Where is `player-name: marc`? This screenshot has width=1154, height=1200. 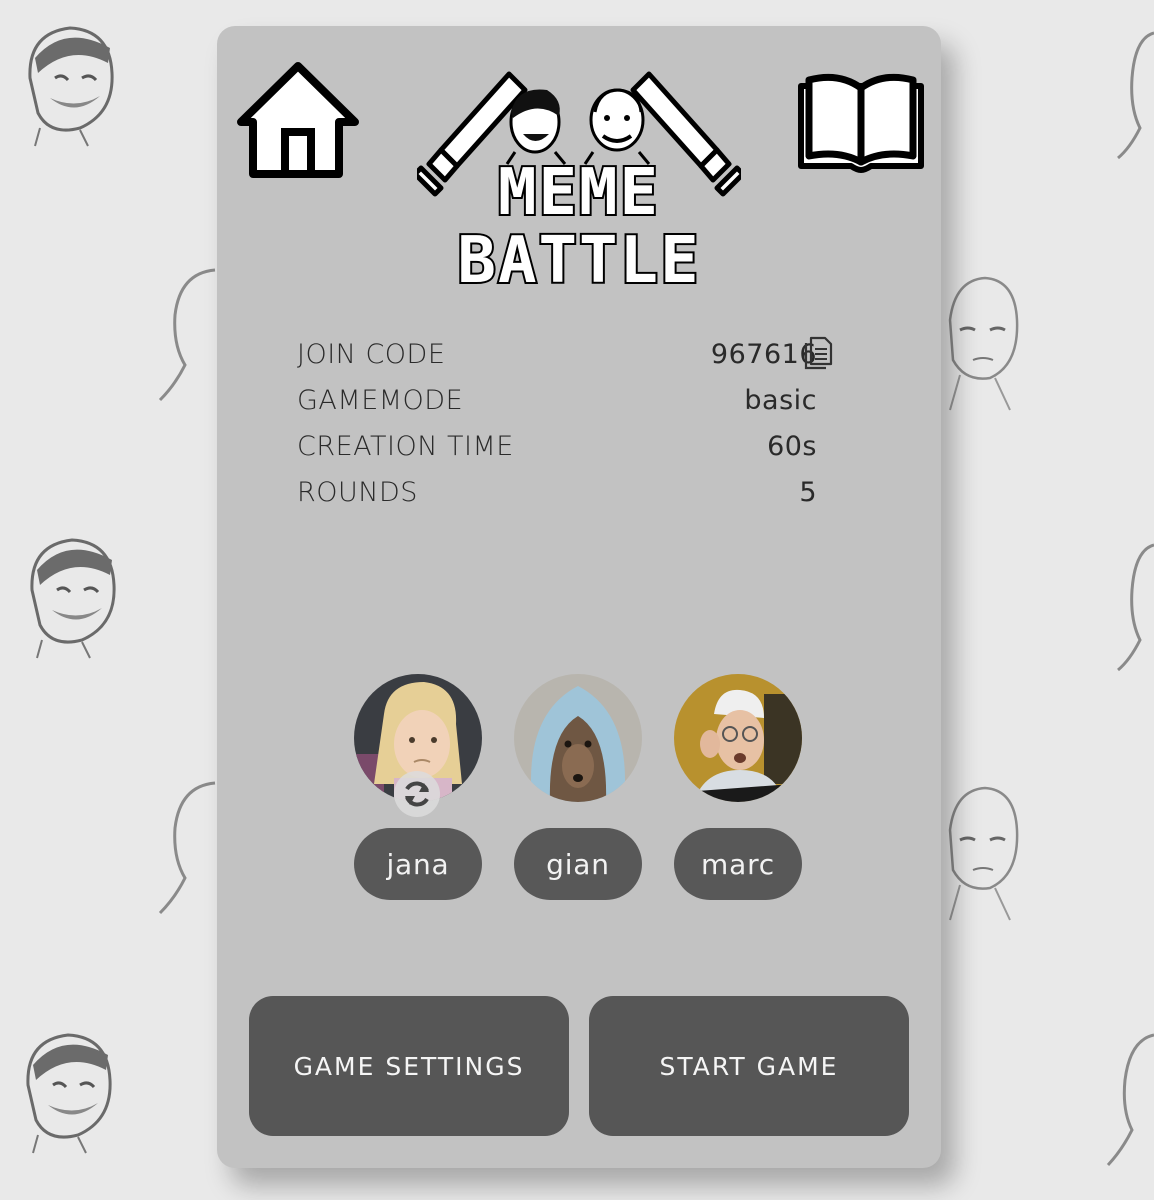
player-name: marc is located at coordinates (738, 864).